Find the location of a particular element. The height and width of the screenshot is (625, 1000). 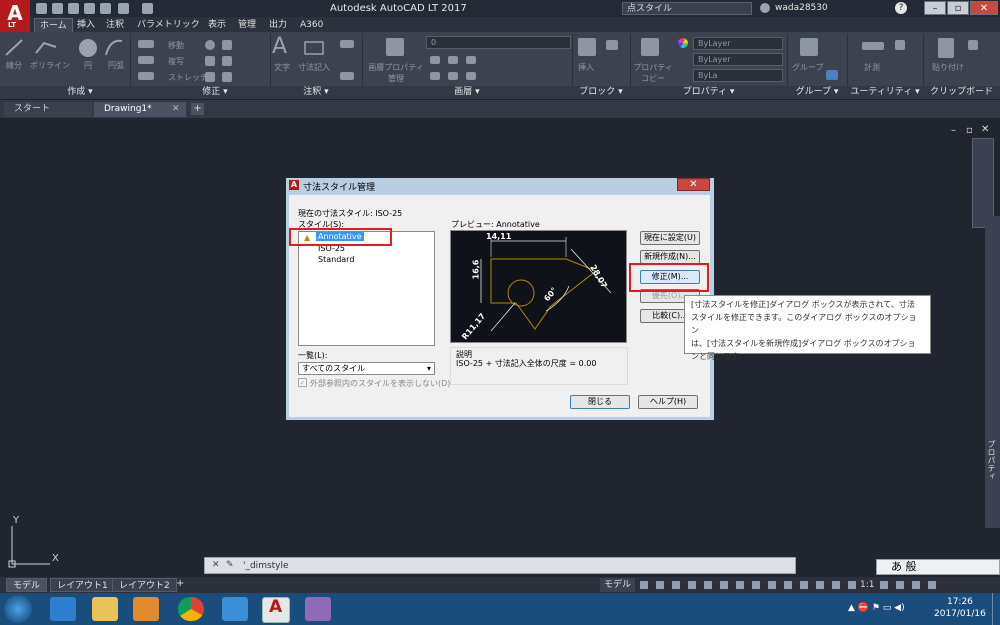

mirror-icon is located at coordinates (210, 61).